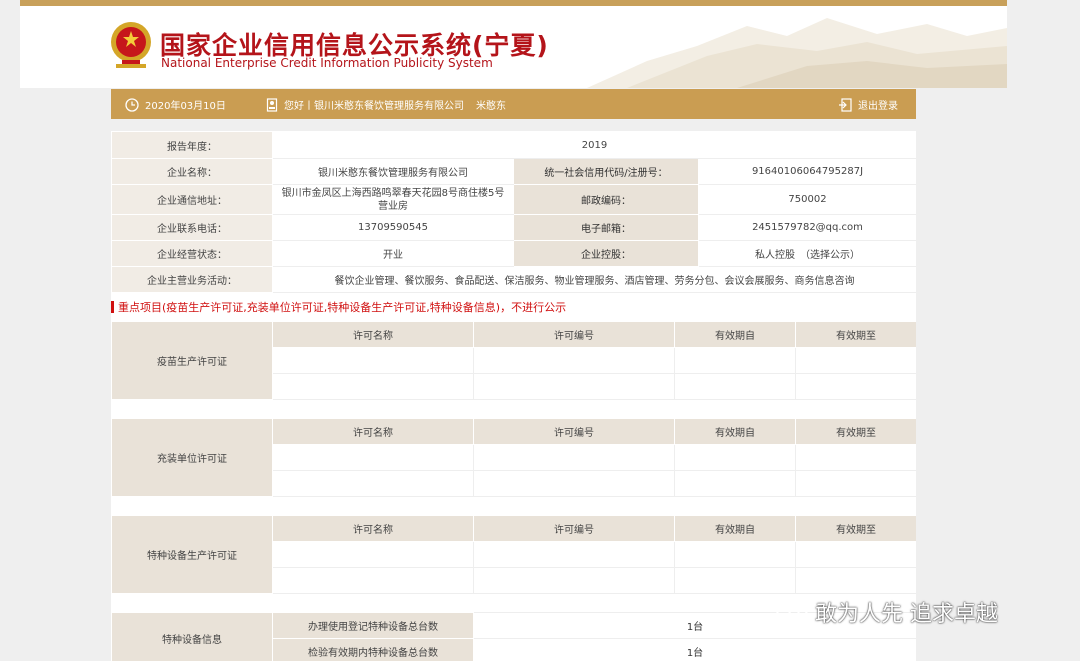  What do you see at coordinates (131, 45) in the screenshot?
I see `national-emblem-icon` at bounding box center [131, 45].